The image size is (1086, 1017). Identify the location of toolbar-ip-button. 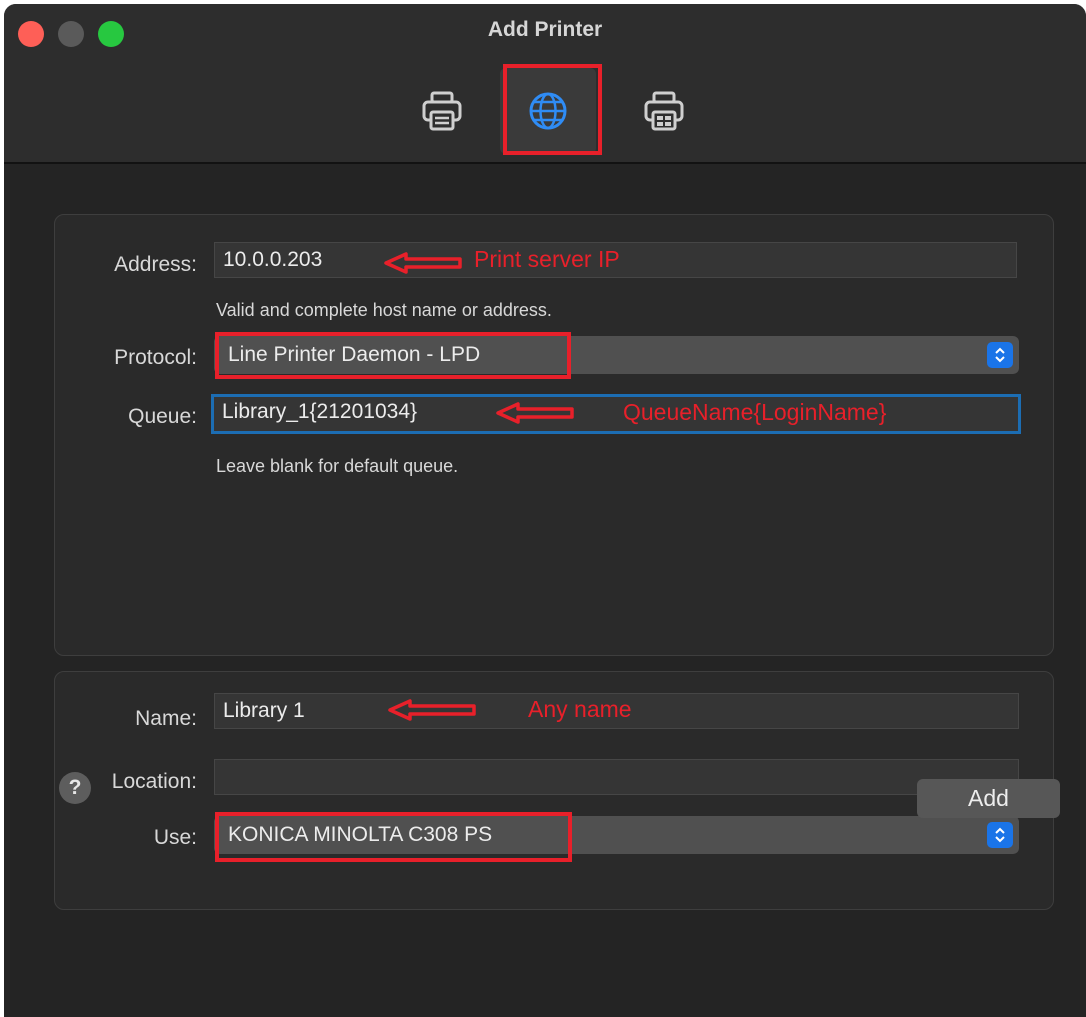
(548, 111).